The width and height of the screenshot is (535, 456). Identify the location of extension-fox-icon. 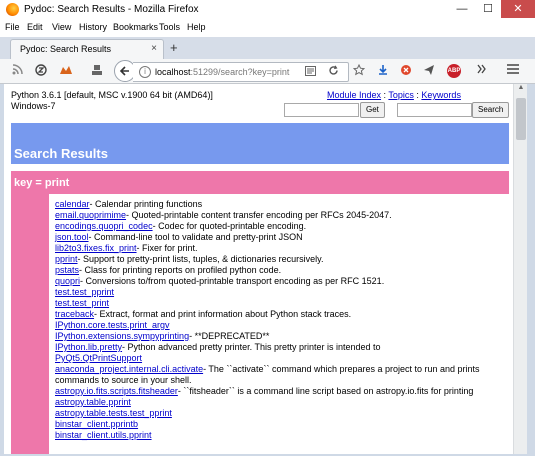
(66, 71).